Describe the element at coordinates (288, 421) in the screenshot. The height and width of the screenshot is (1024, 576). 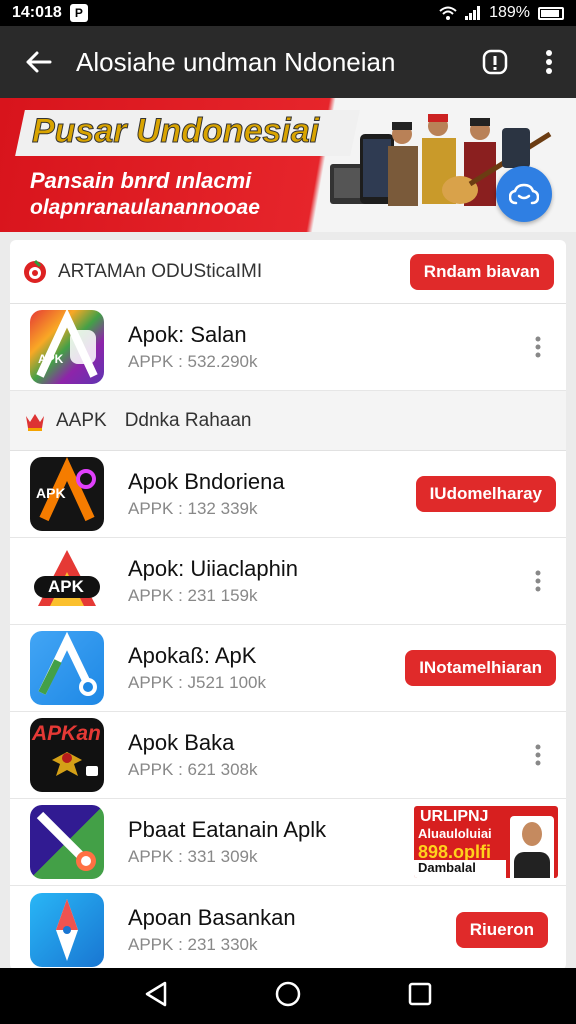
I see `sub-section-header: AAPK Ddnka Rahaan` at that location.